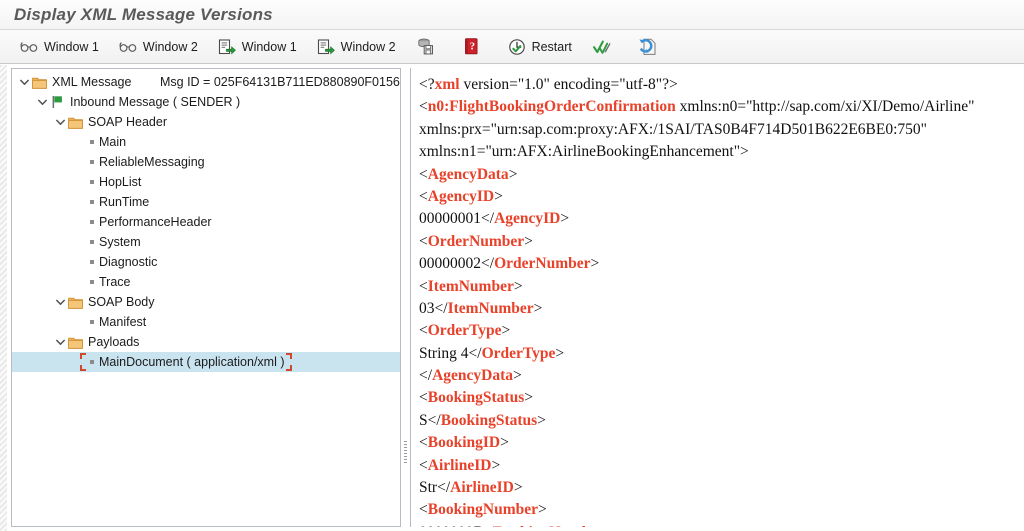 This screenshot has height=531, width=1024. Describe the element at coordinates (429, 47) in the screenshot. I see `save-to-database-button` at that location.